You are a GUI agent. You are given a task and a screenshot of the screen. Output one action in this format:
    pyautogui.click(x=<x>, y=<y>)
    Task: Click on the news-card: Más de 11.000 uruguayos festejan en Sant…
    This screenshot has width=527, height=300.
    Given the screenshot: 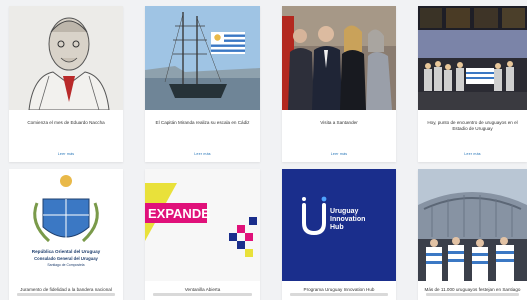 What is the action you would take?
    pyautogui.click(x=472, y=234)
    